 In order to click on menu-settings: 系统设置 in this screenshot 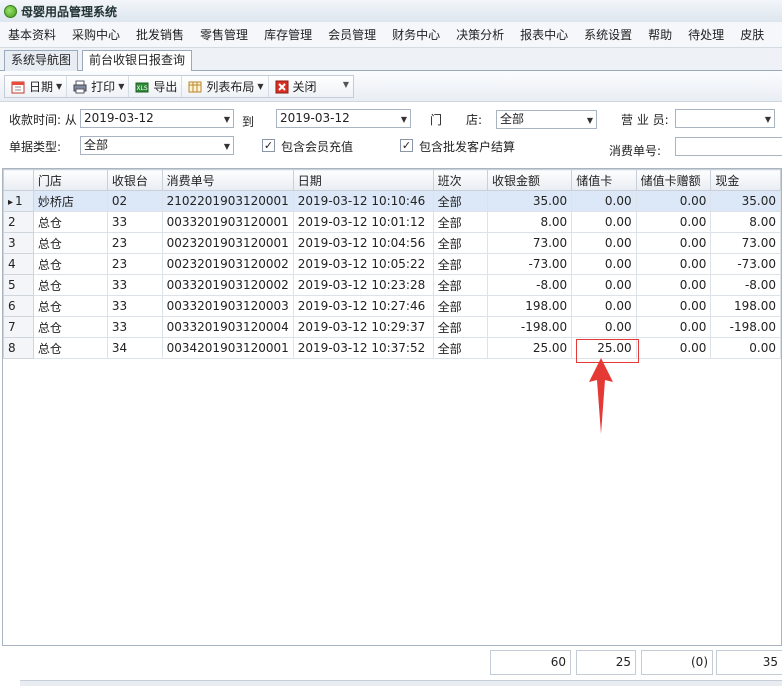, I will do `click(608, 34)`.